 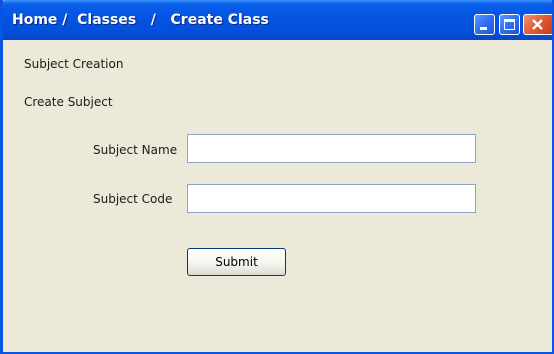 What do you see at coordinates (484, 24) in the screenshot?
I see `minimize-button` at bounding box center [484, 24].